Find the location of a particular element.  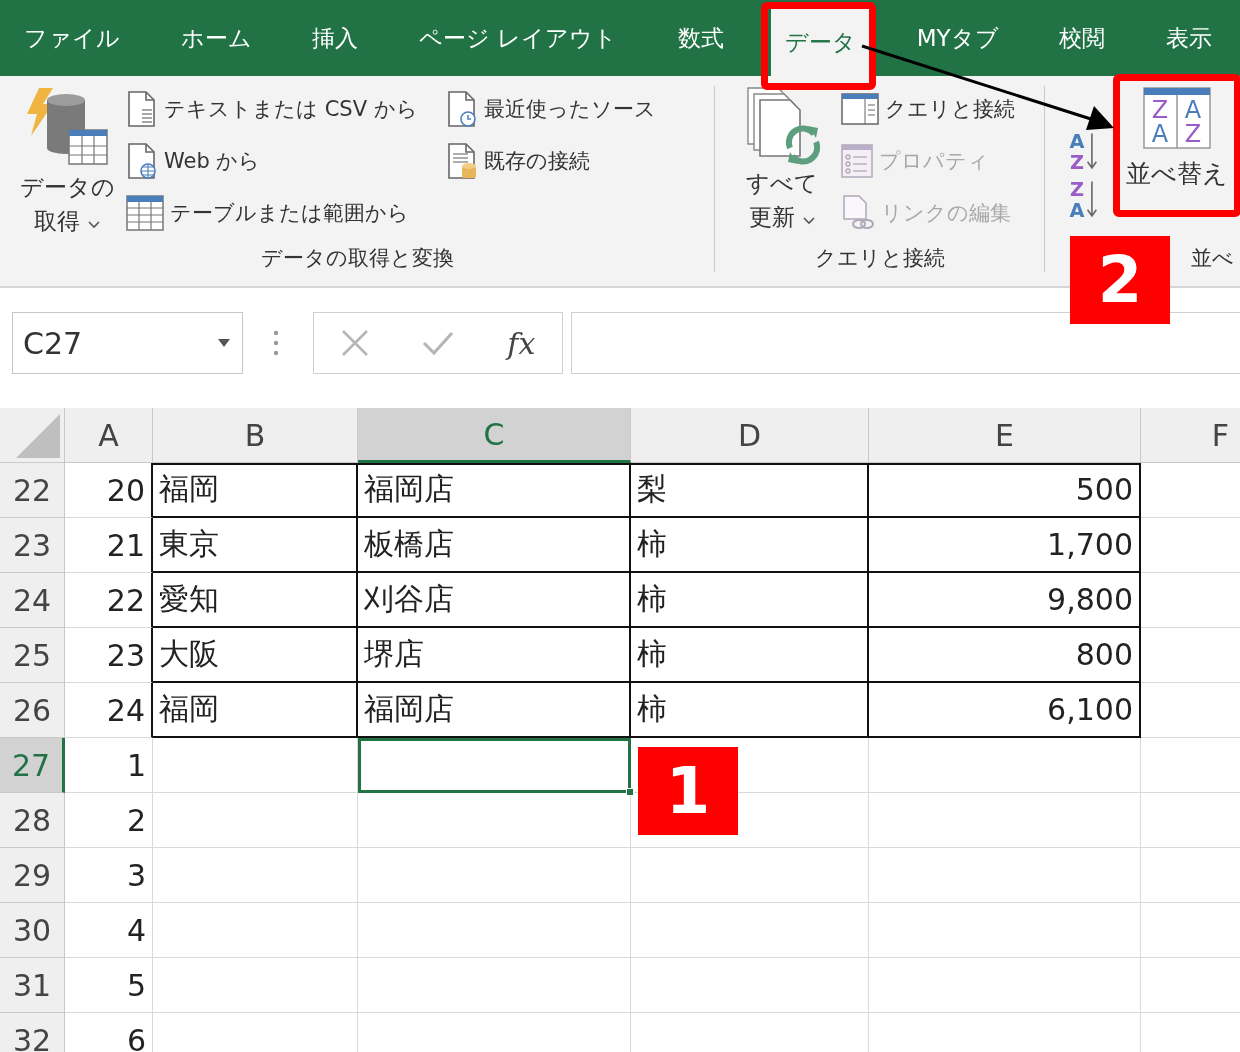

get-data-label: 取得 is located at coordinates (67, 221).